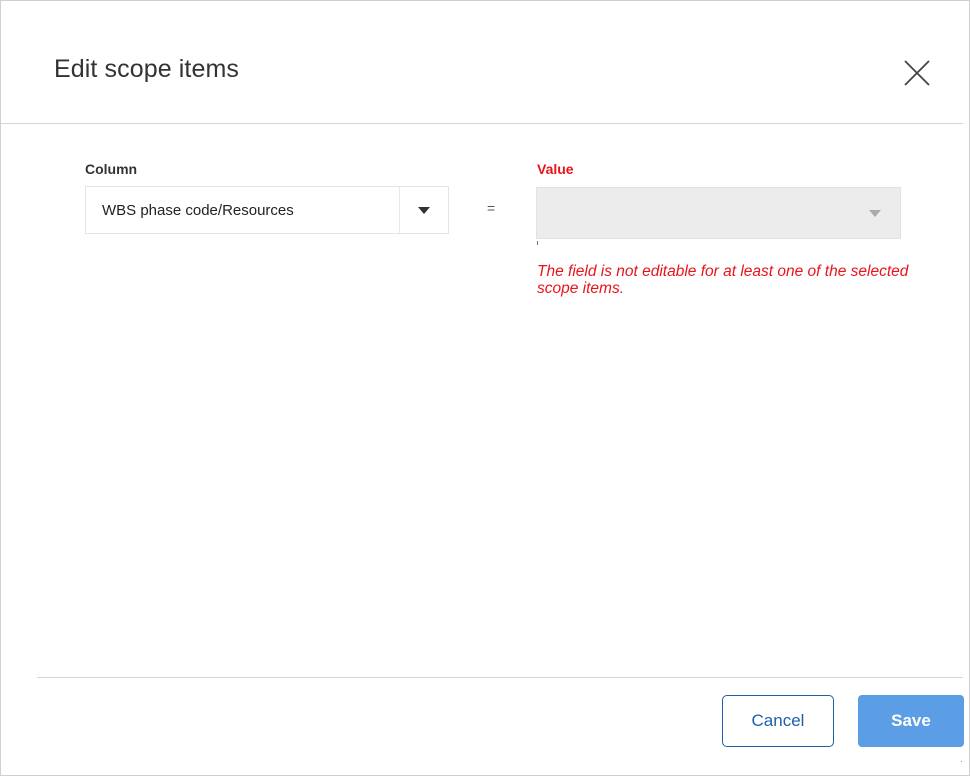 The height and width of the screenshot is (776, 970). What do you see at coordinates (911, 721) in the screenshot?
I see `save-button: Save` at bounding box center [911, 721].